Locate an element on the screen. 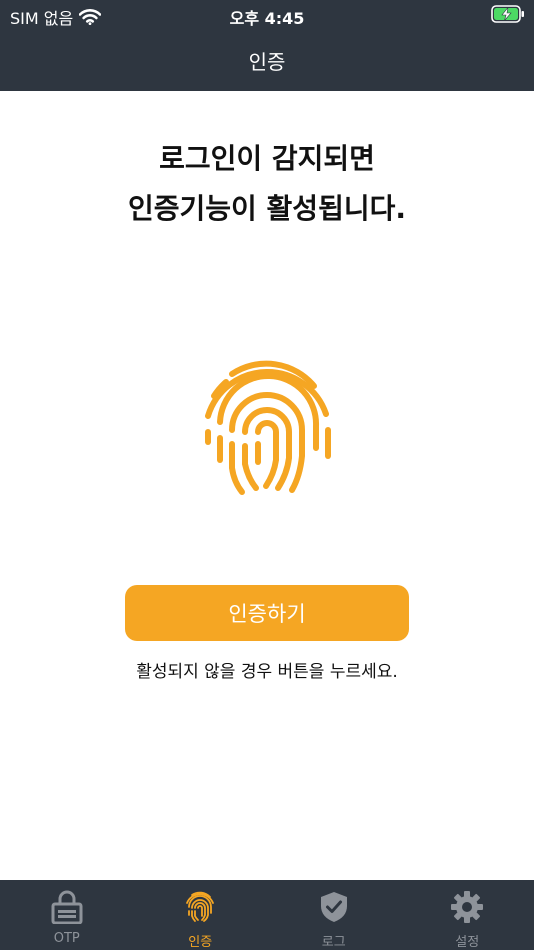 This screenshot has height=950, width=534. top-bar: SIM 없음 오후 4:45 인증 is located at coordinates (267, 45).